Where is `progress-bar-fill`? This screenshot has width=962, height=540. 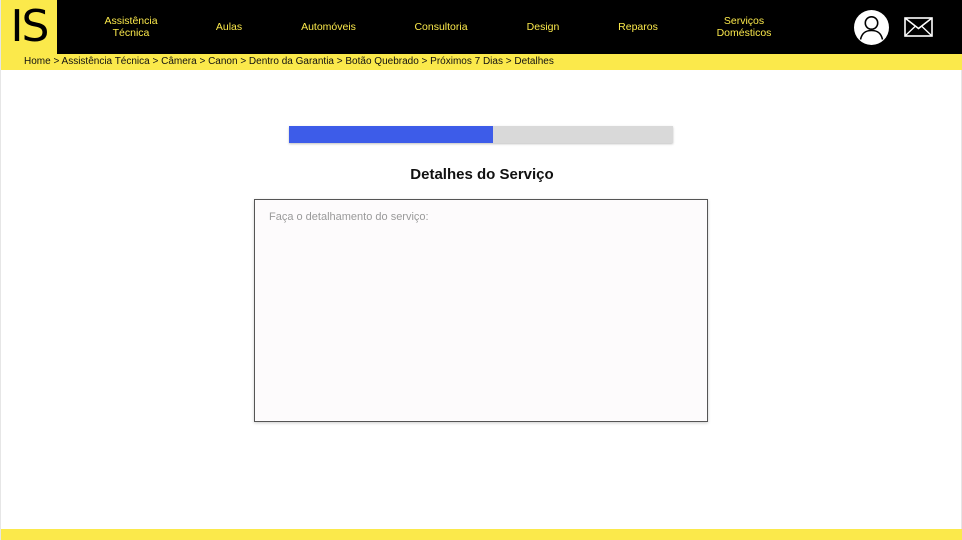
progress-bar-fill is located at coordinates (391, 134).